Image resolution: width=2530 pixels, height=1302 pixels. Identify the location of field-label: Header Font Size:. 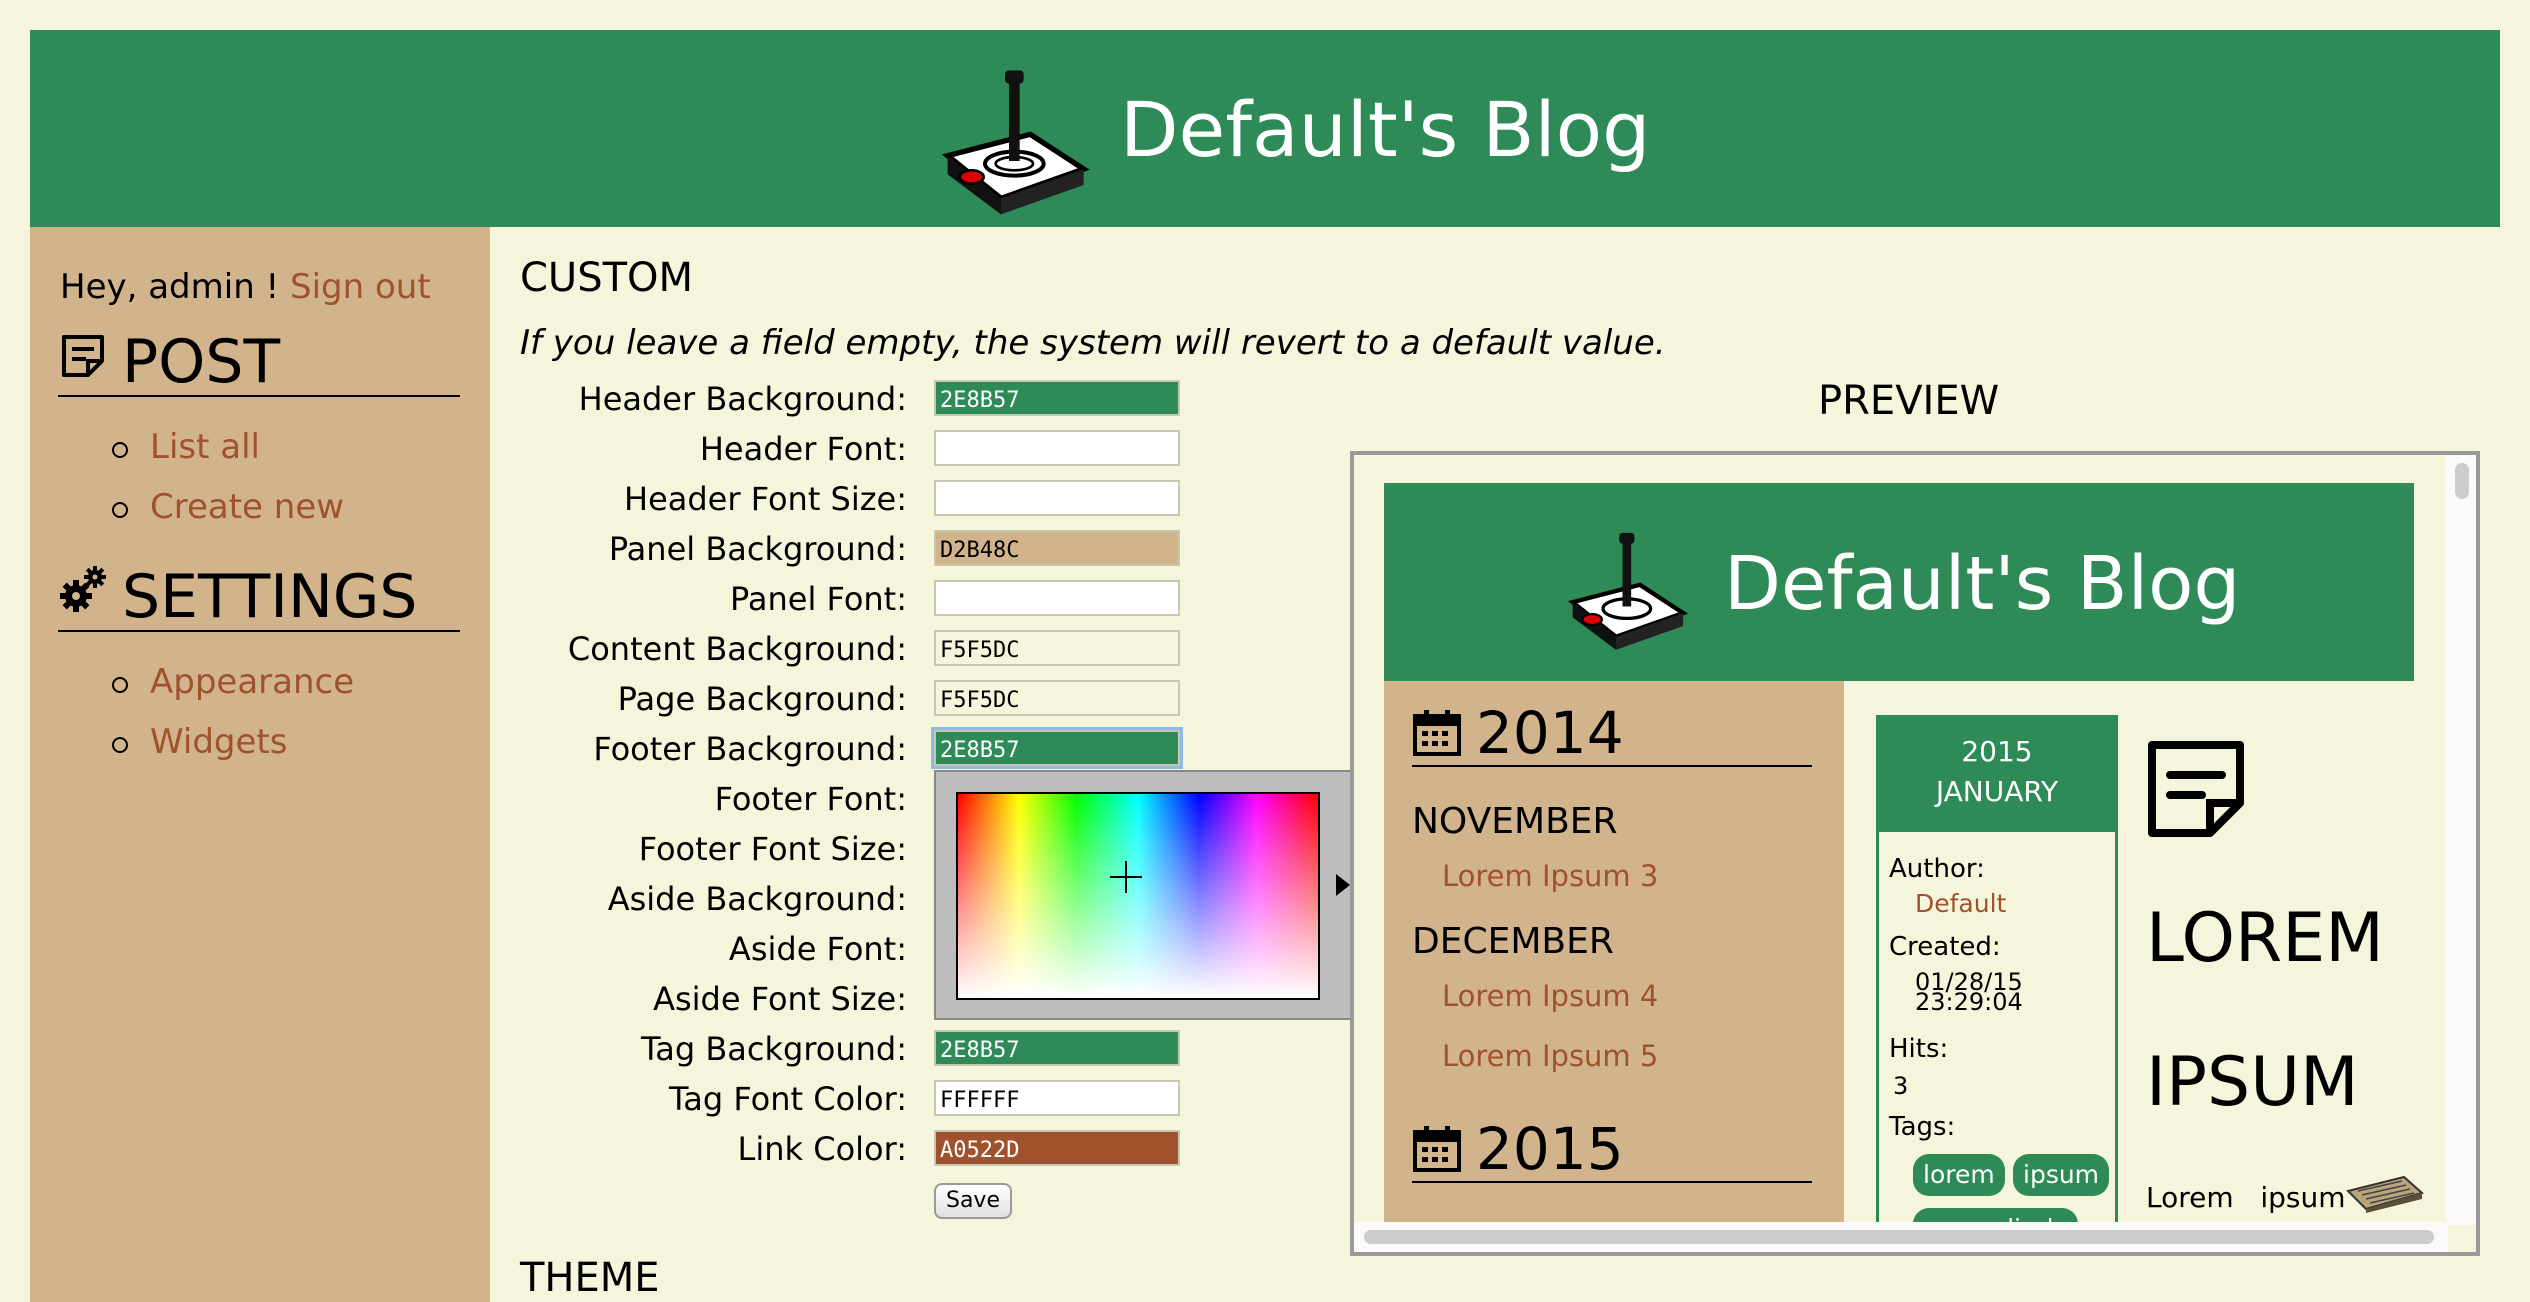
(765, 499).